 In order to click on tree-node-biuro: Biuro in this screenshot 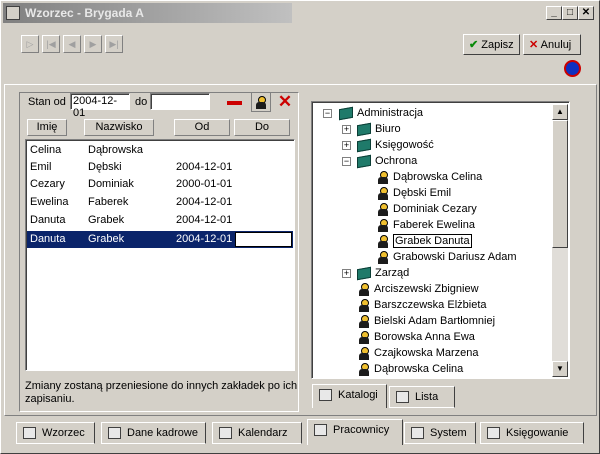, I will do `click(379, 129)`.